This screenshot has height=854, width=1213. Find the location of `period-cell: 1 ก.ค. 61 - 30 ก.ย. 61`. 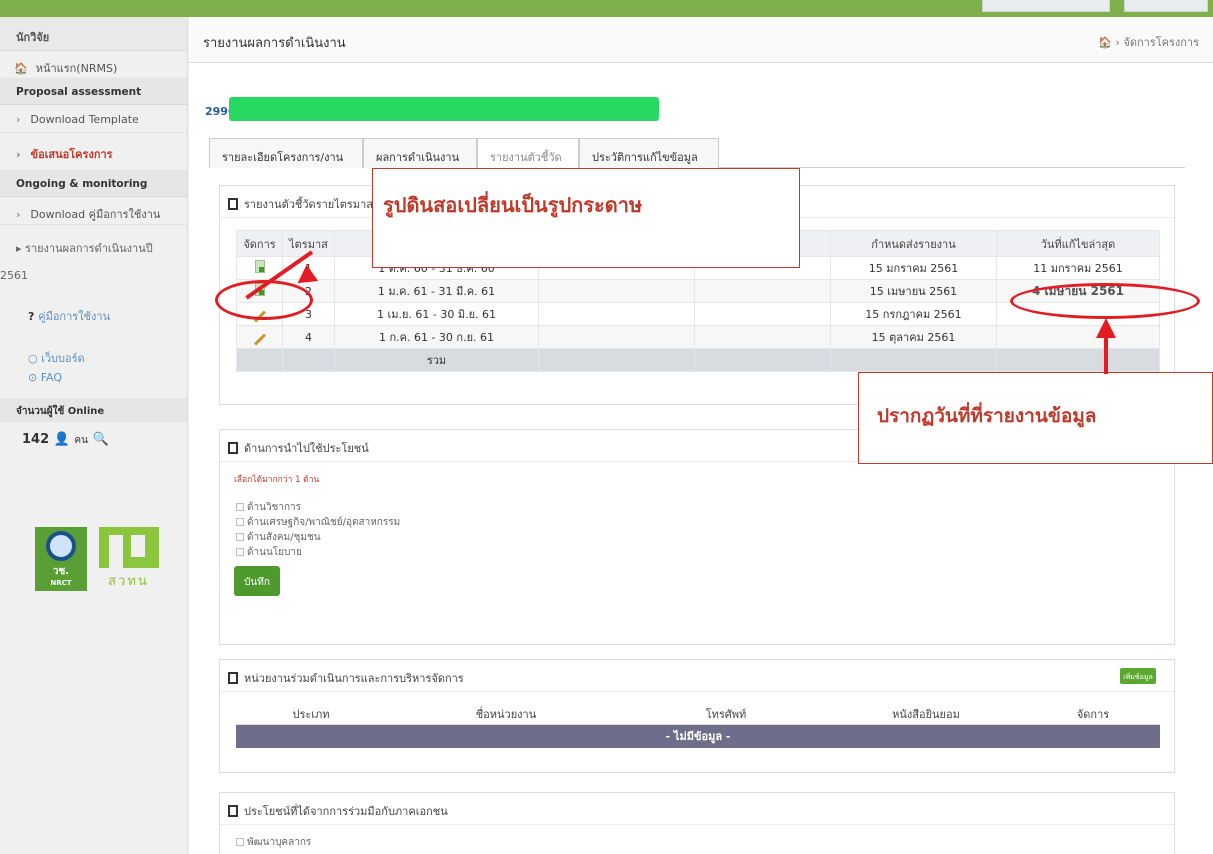

period-cell: 1 ก.ค. 61 - 30 ก.ย. 61 is located at coordinates (436, 337).